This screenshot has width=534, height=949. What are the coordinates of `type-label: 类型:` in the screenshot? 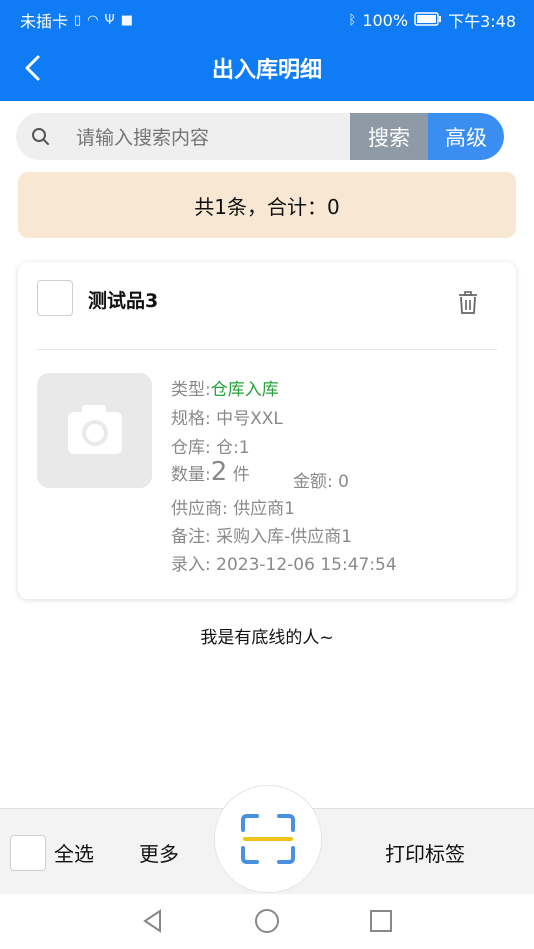 It's located at (191, 390).